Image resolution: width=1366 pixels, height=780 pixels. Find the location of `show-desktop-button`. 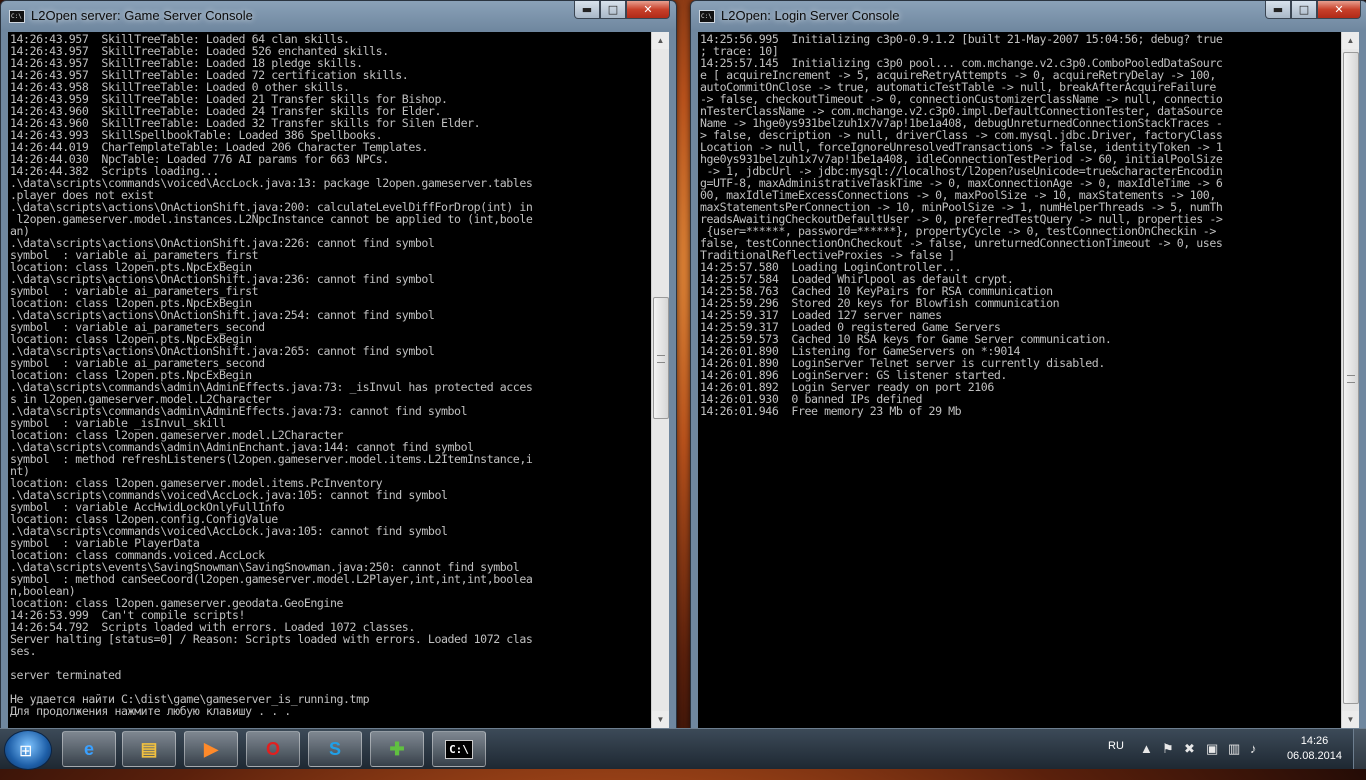

show-desktop-button is located at coordinates (1359, 749).